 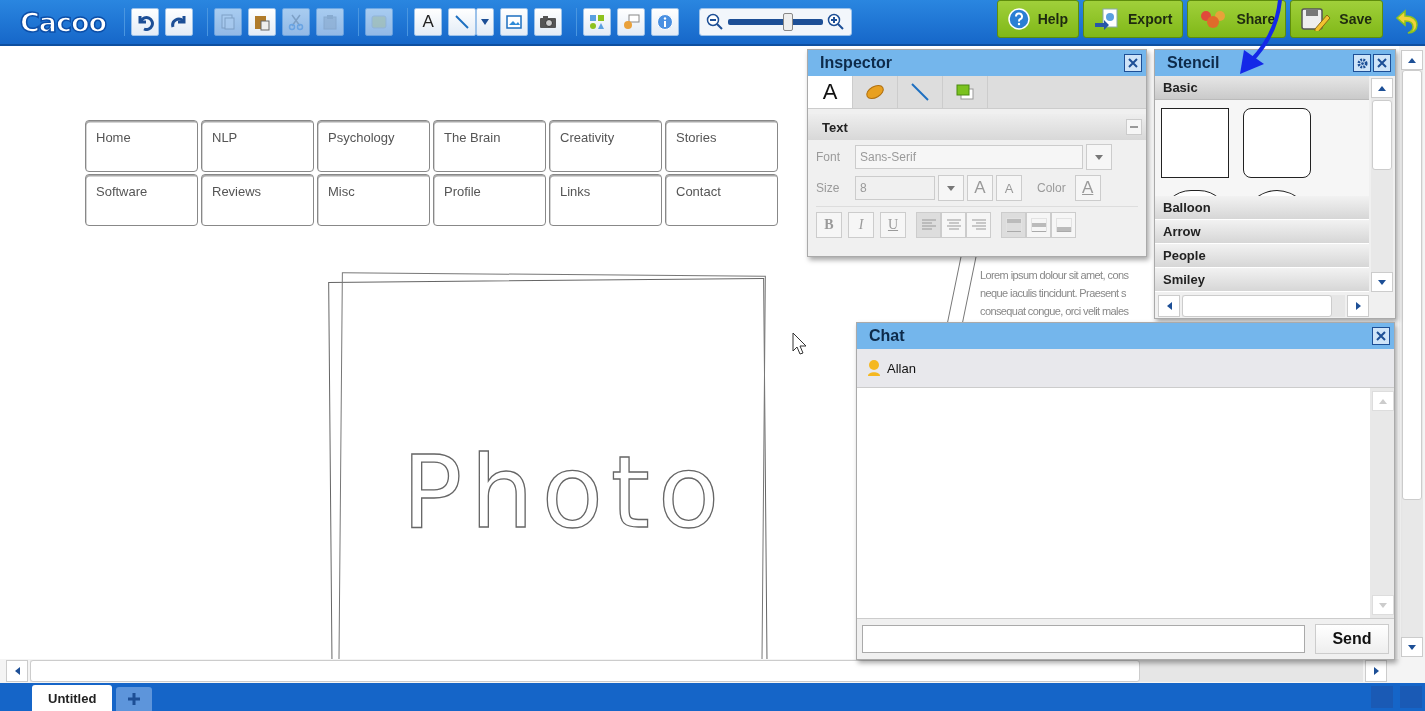 I want to click on nav-label: Misc, so click(x=341, y=191).